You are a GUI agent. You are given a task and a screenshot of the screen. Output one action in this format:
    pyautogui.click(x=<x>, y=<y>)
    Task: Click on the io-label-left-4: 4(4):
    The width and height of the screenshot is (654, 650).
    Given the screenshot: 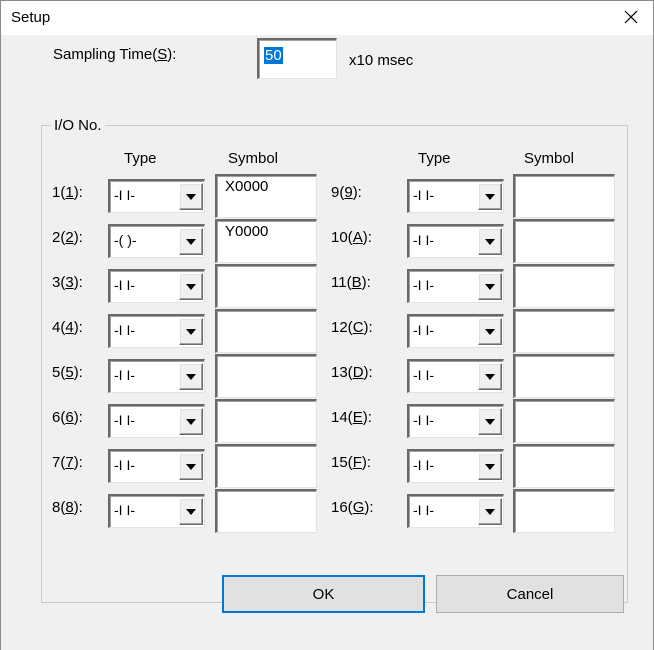 What is the action you would take?
    pyautogui.click(x=67, y=327)
    